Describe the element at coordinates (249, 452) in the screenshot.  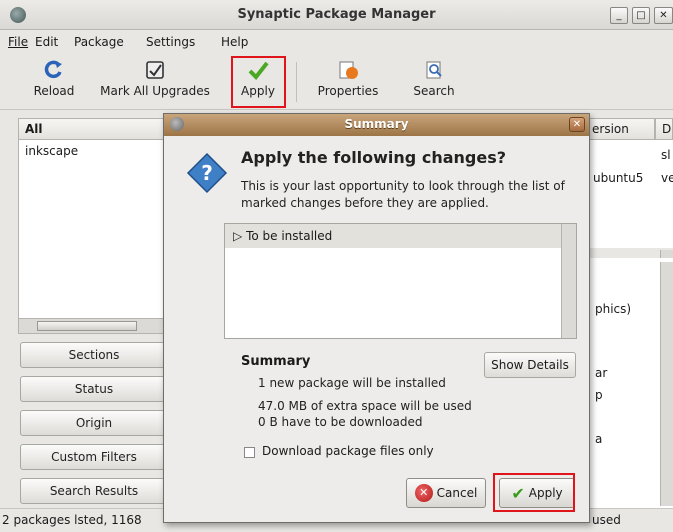
I see `download-only-checkbox` at that location.